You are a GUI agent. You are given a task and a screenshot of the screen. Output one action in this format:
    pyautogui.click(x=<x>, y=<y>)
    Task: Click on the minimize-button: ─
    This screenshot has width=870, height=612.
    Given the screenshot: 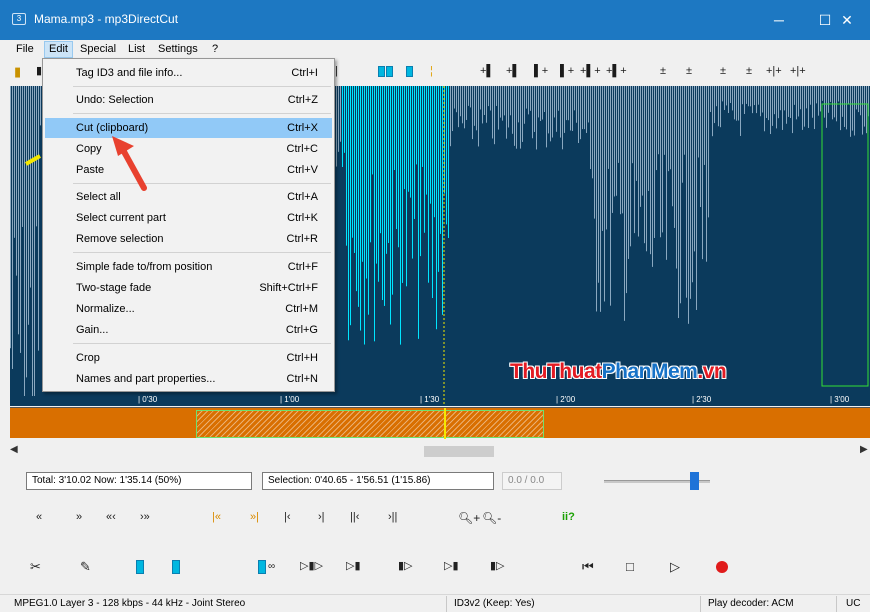 What is the action you would take?
    pyautogui.click(x=779, y=20)
    